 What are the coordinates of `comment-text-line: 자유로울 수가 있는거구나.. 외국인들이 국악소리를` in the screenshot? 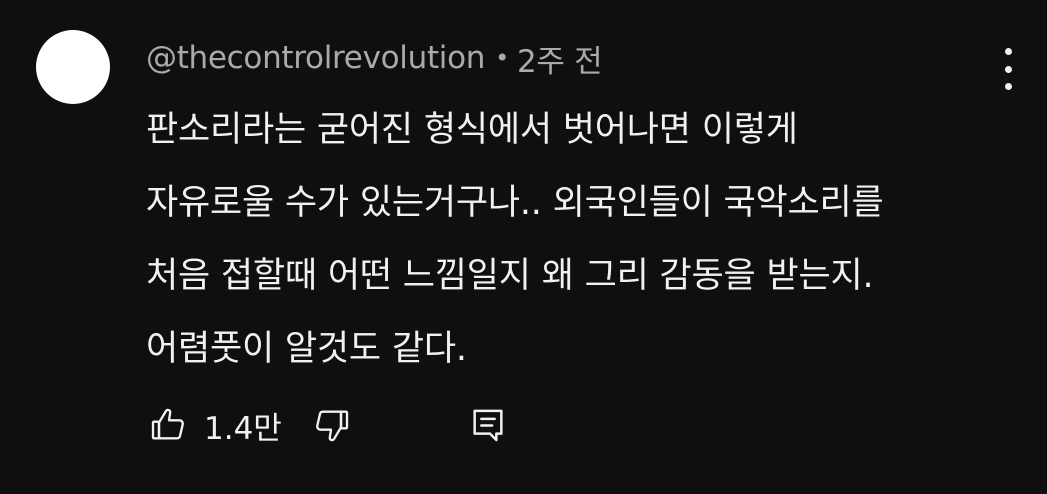 It's located at (515, 203).